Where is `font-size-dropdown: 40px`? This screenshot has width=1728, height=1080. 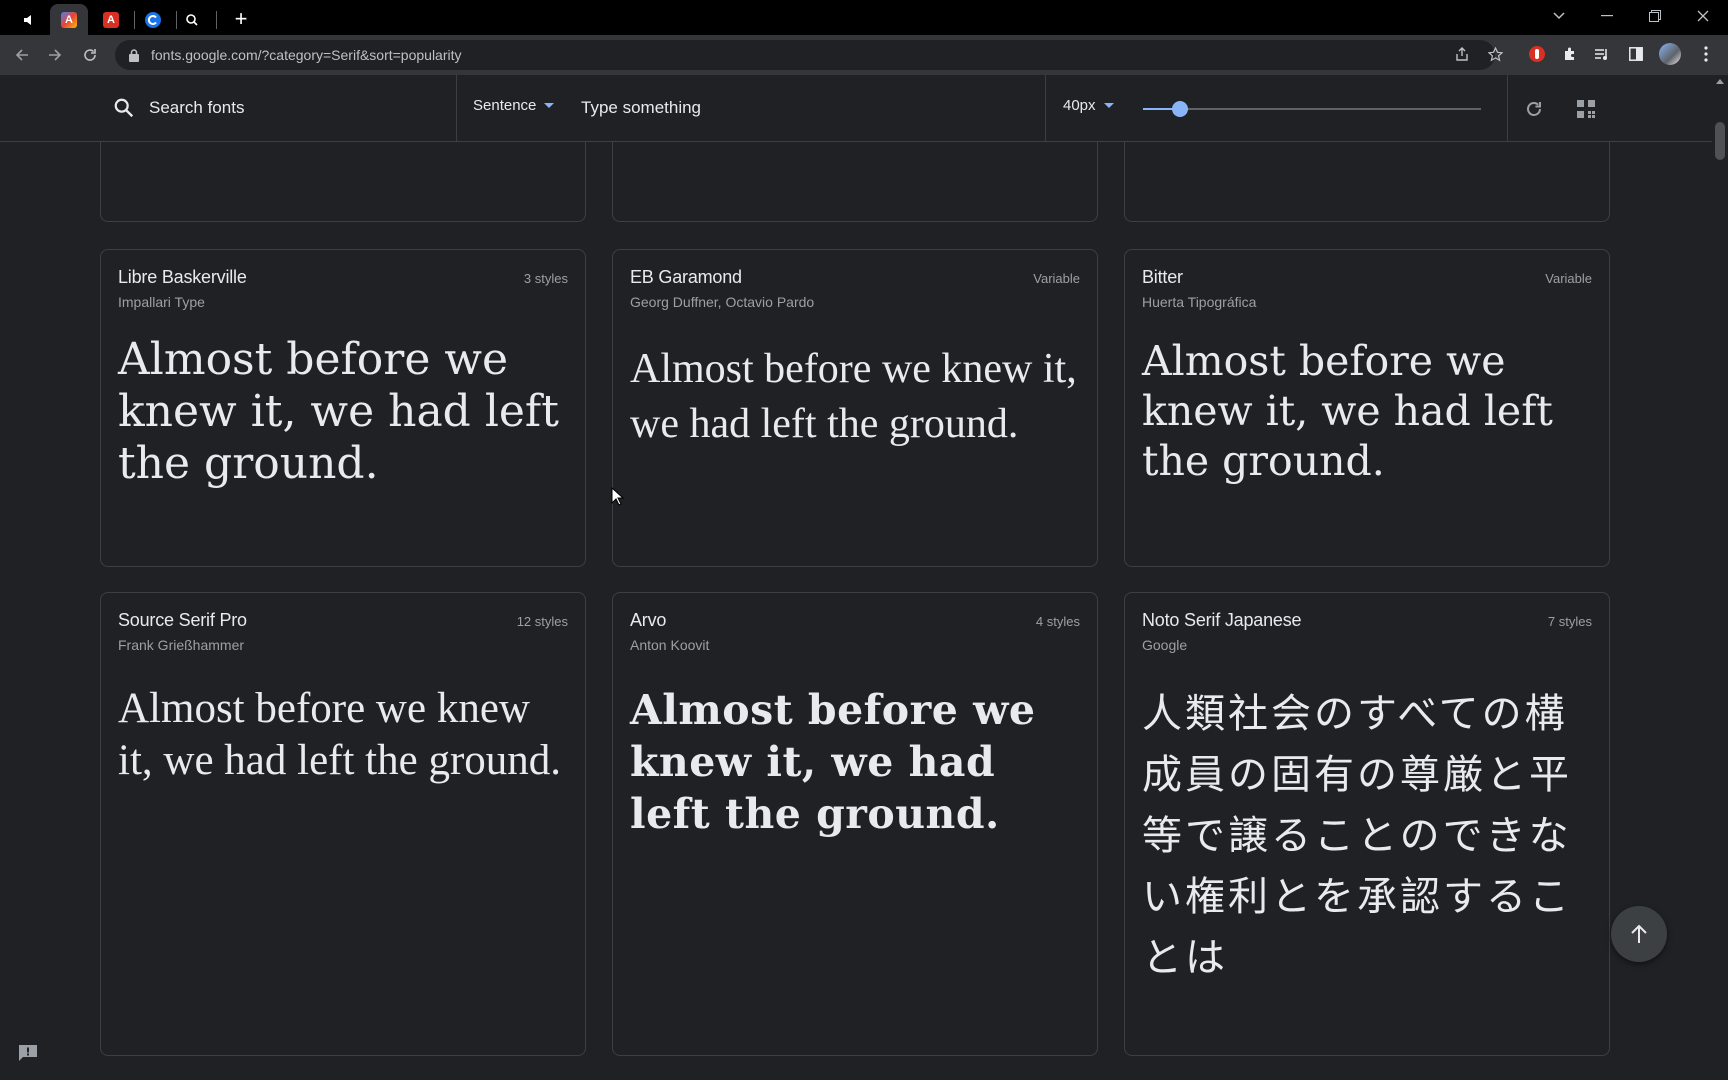 font-size-dropdown: 40px is located at coordinates (1088, 105).